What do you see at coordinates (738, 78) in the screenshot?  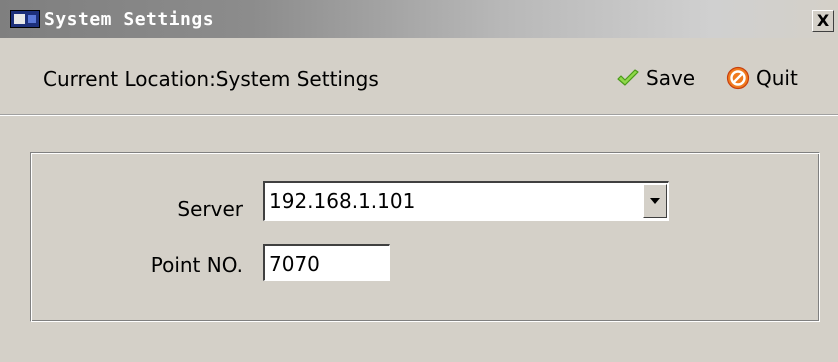 I see `no-entry-icon` at bounding box center [738, 78].